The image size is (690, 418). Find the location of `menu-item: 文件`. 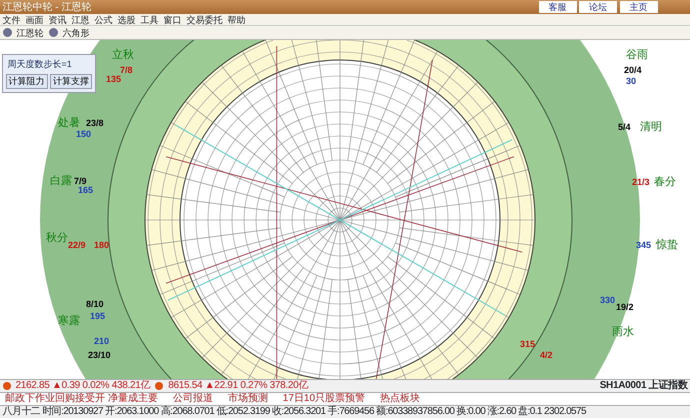

menu-item: 文件 is located at coordinates (11, 19).